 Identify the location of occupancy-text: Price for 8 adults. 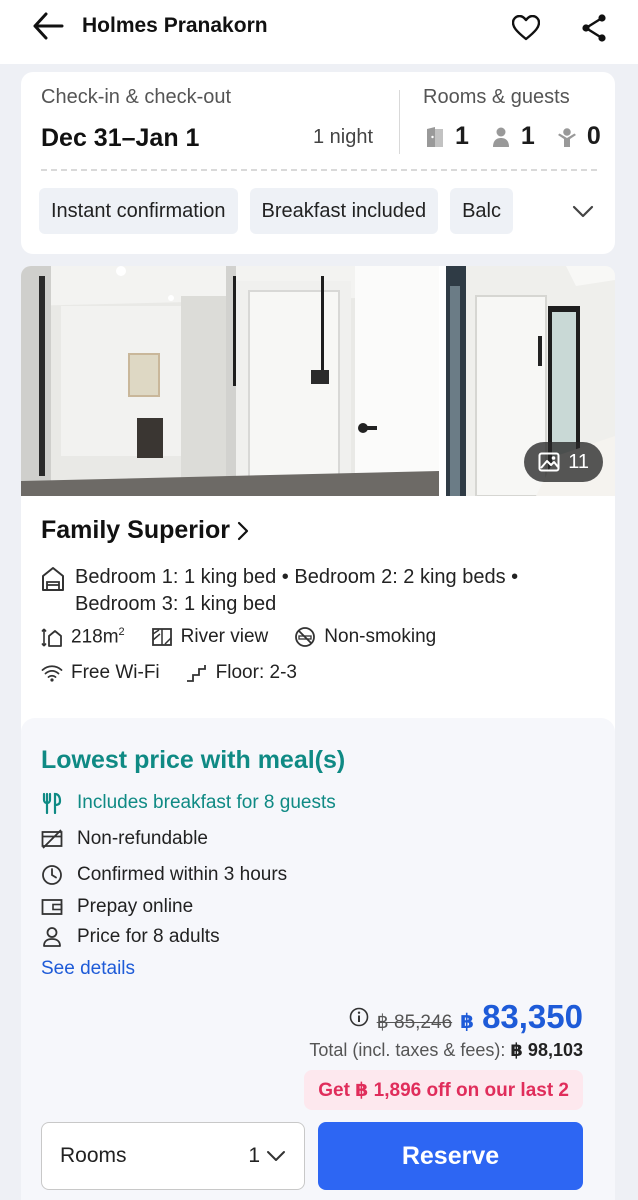
(148, 936).